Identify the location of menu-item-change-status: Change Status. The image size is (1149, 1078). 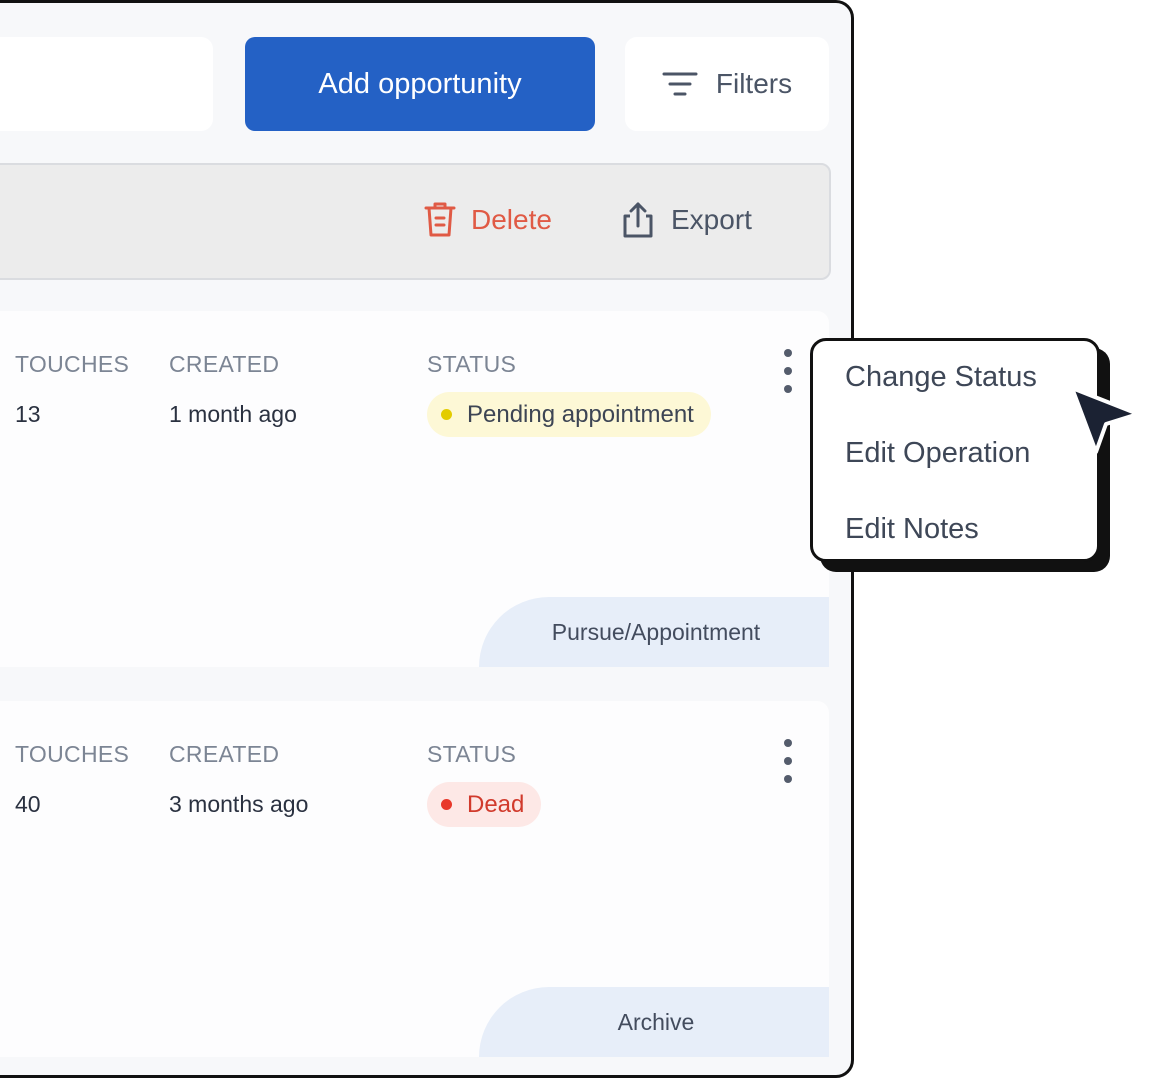
(941, 377).